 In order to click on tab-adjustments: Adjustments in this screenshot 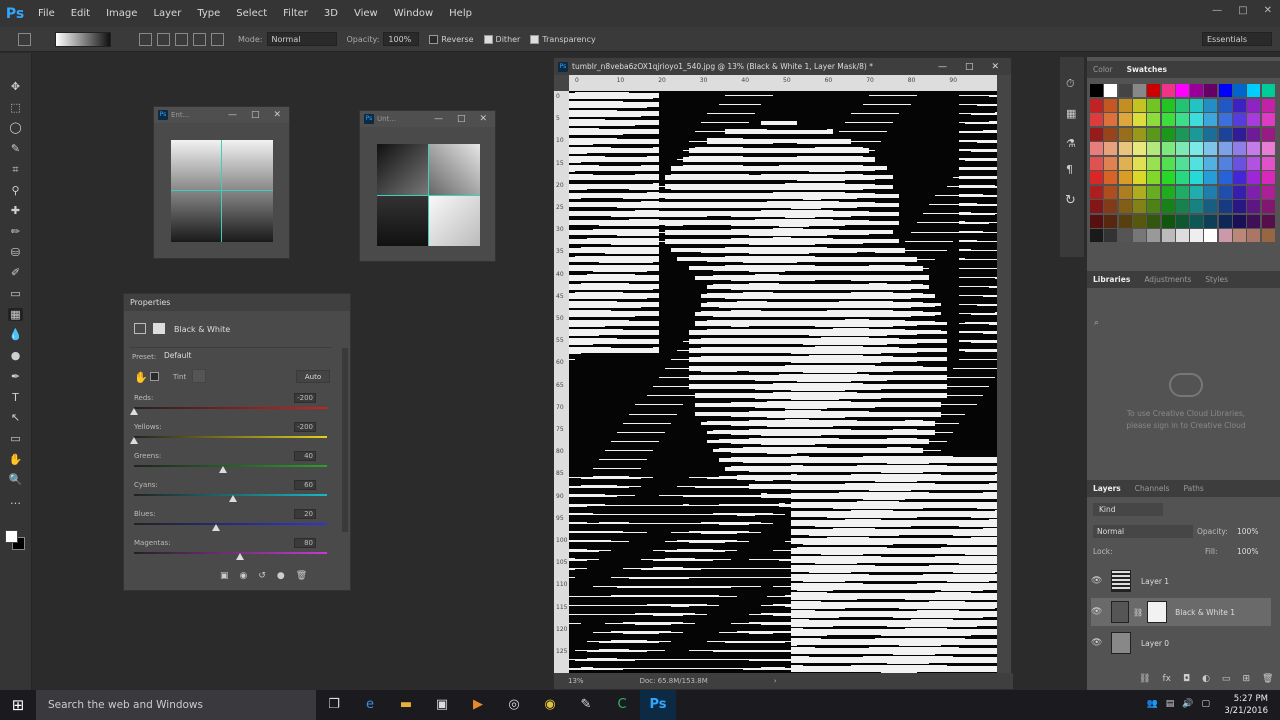, I will do `click(1167, 279)`.